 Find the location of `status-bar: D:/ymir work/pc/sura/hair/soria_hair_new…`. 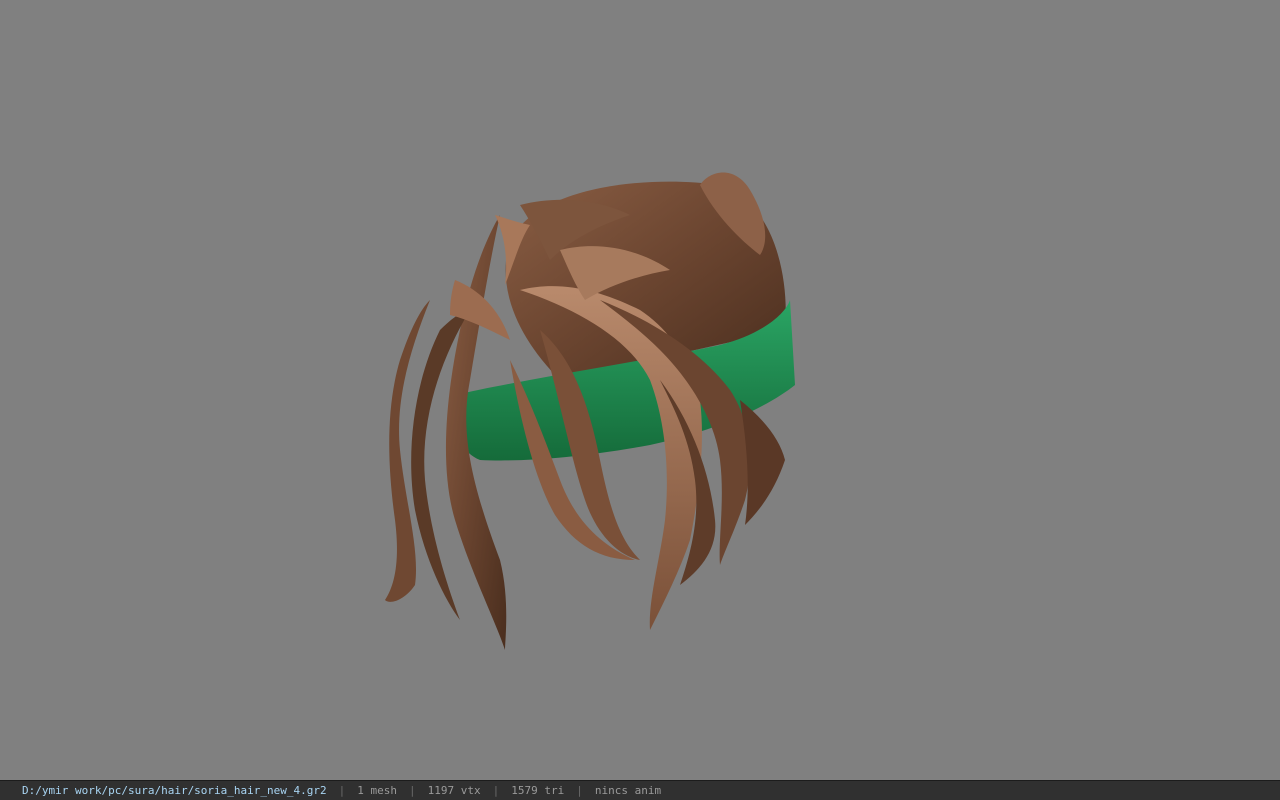

status-bar: D:/ymir work/pc/sura/hair/soria_hair_new… is located at coordinates (640, 790).